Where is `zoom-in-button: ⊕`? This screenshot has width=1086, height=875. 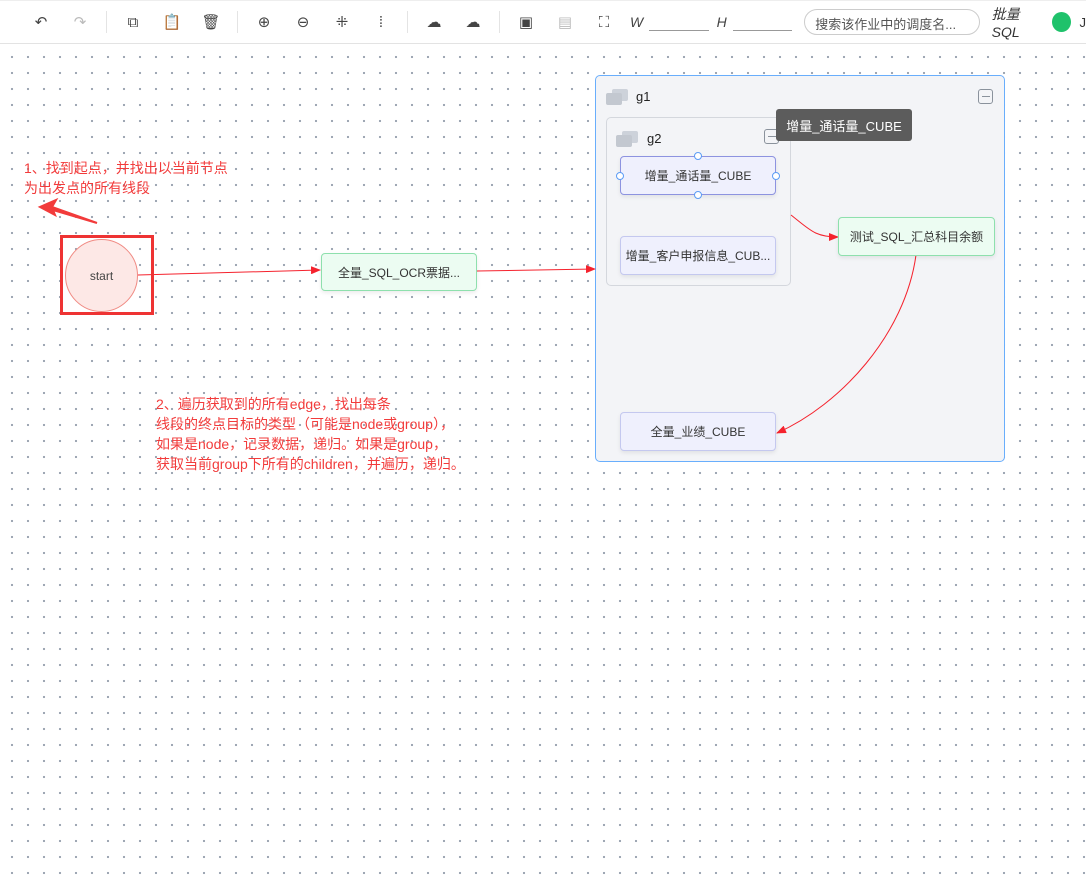 zoom-in-button: ⊕ is located at coordinates (264, 22).